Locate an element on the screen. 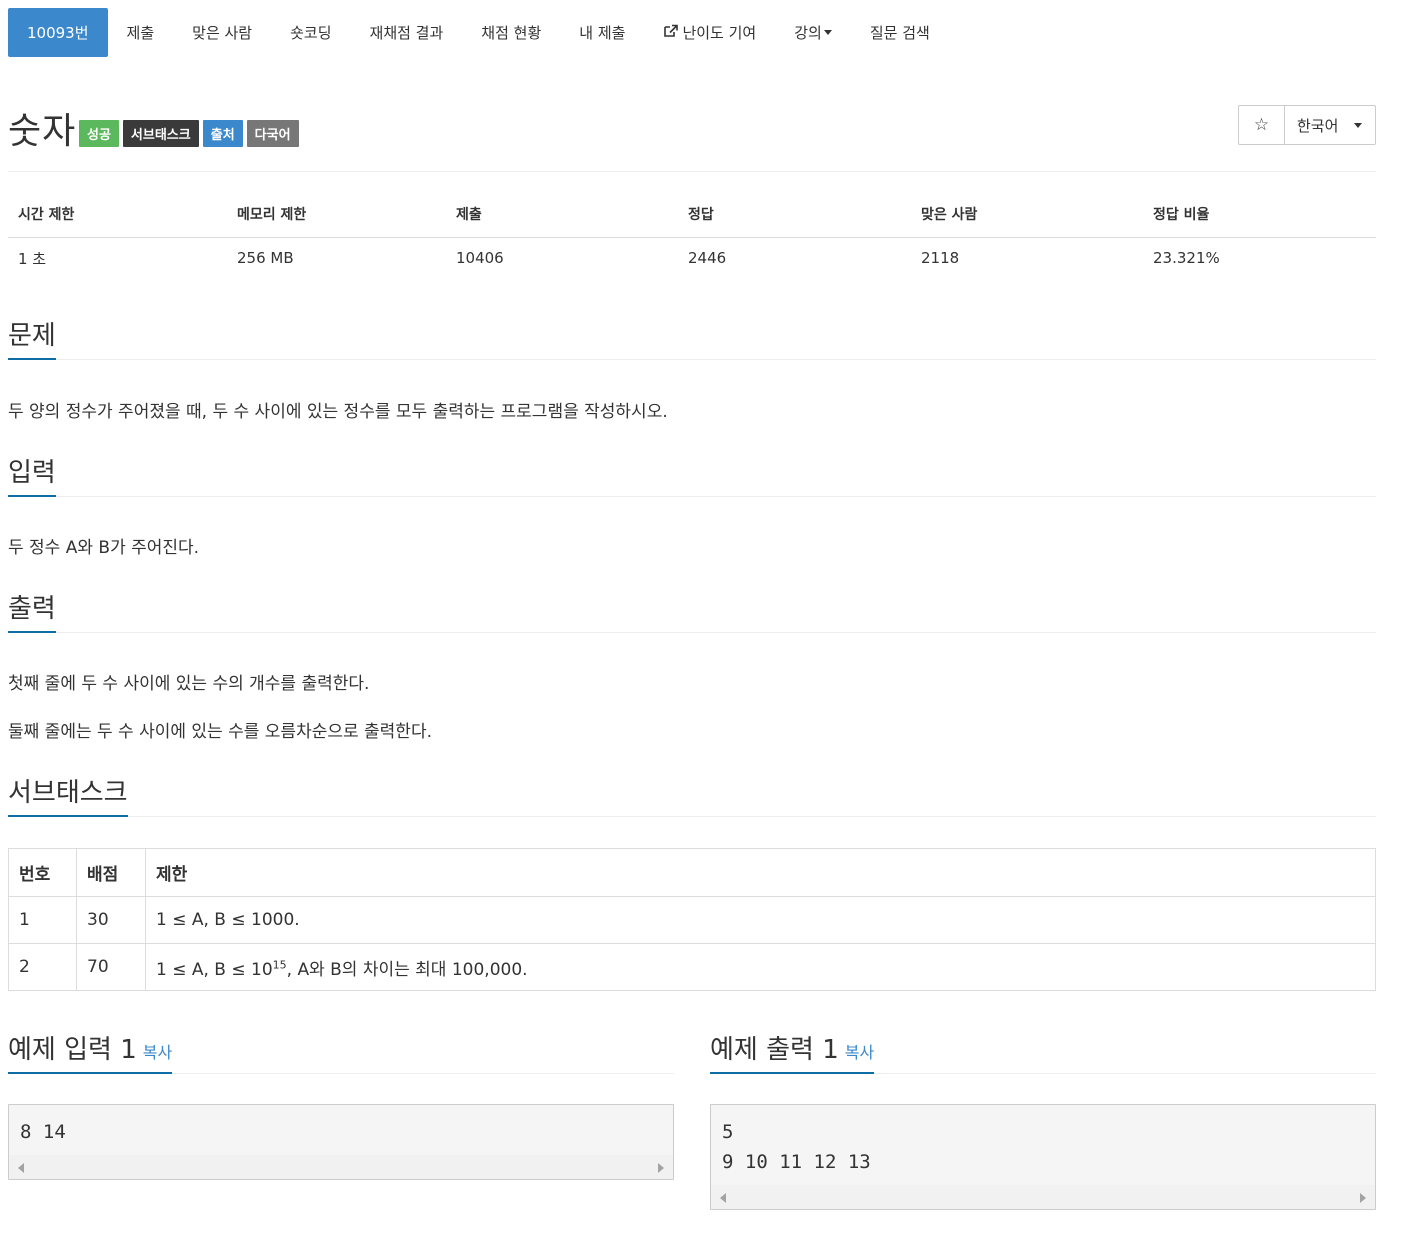 The image size is (1402, 1236). table-header-row: 번호 배점 제한 is located at coordinates (692, 872).